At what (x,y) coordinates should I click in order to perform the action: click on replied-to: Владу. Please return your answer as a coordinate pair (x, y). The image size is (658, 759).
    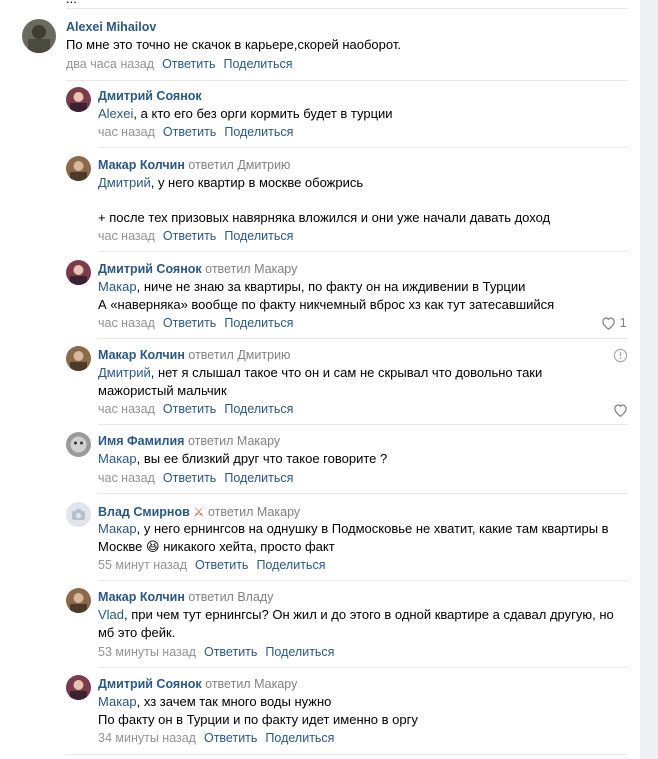
    Looking at the image, I should click on (255, 597).